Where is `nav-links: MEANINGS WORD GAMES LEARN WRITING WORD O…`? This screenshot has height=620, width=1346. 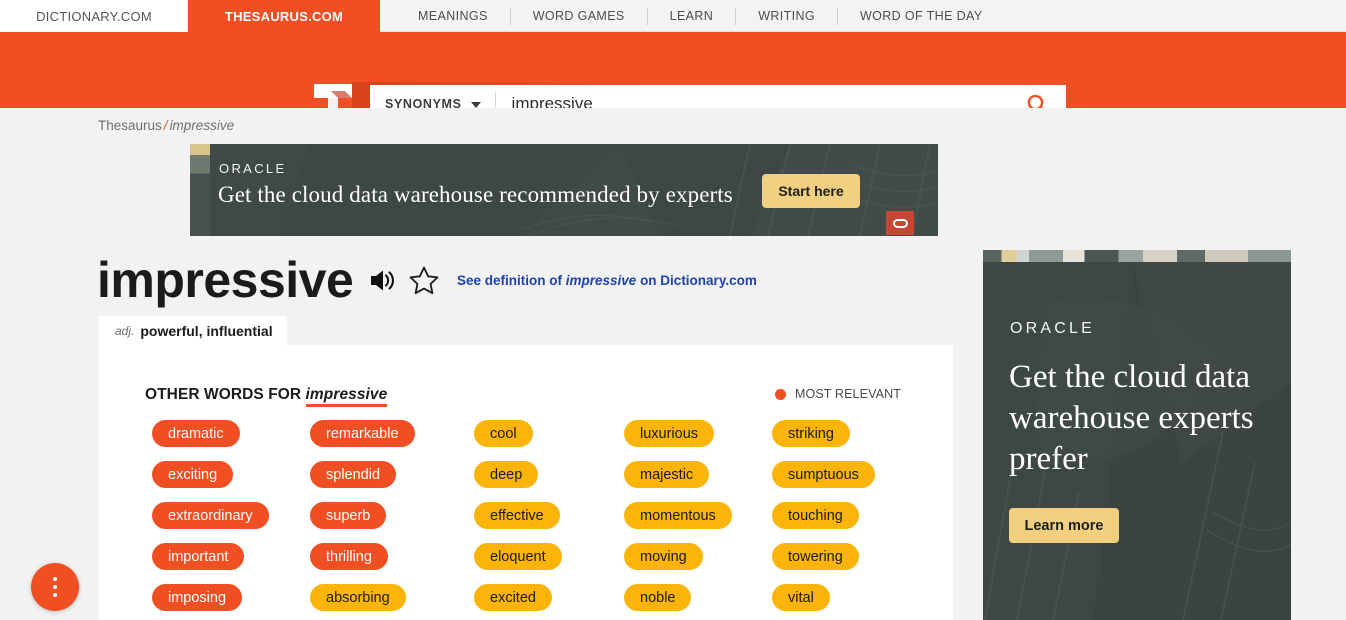 nav-links: MEANINGS WORD GAMES LEARN WRITING WORD O… is located at coordinates (692, 16).